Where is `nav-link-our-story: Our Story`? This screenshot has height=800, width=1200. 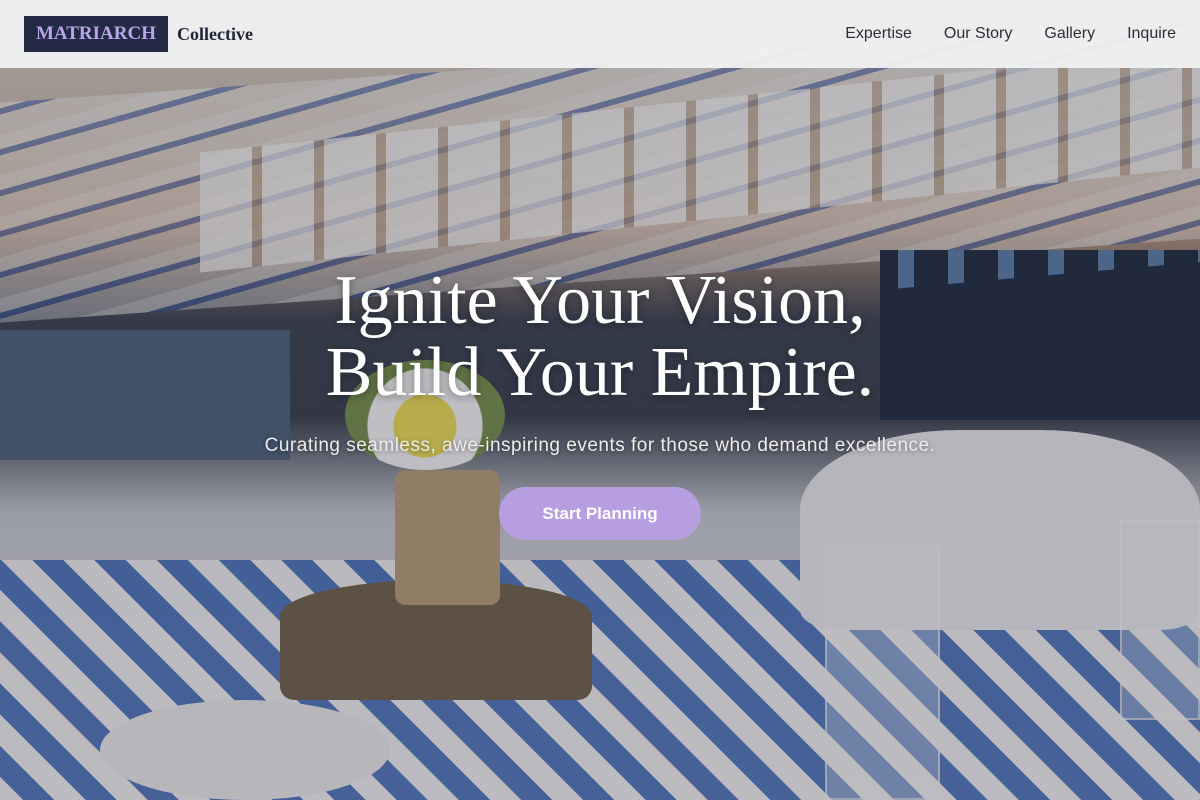
nav-link-our-story: Our Story is located at coordinates (978, 34).